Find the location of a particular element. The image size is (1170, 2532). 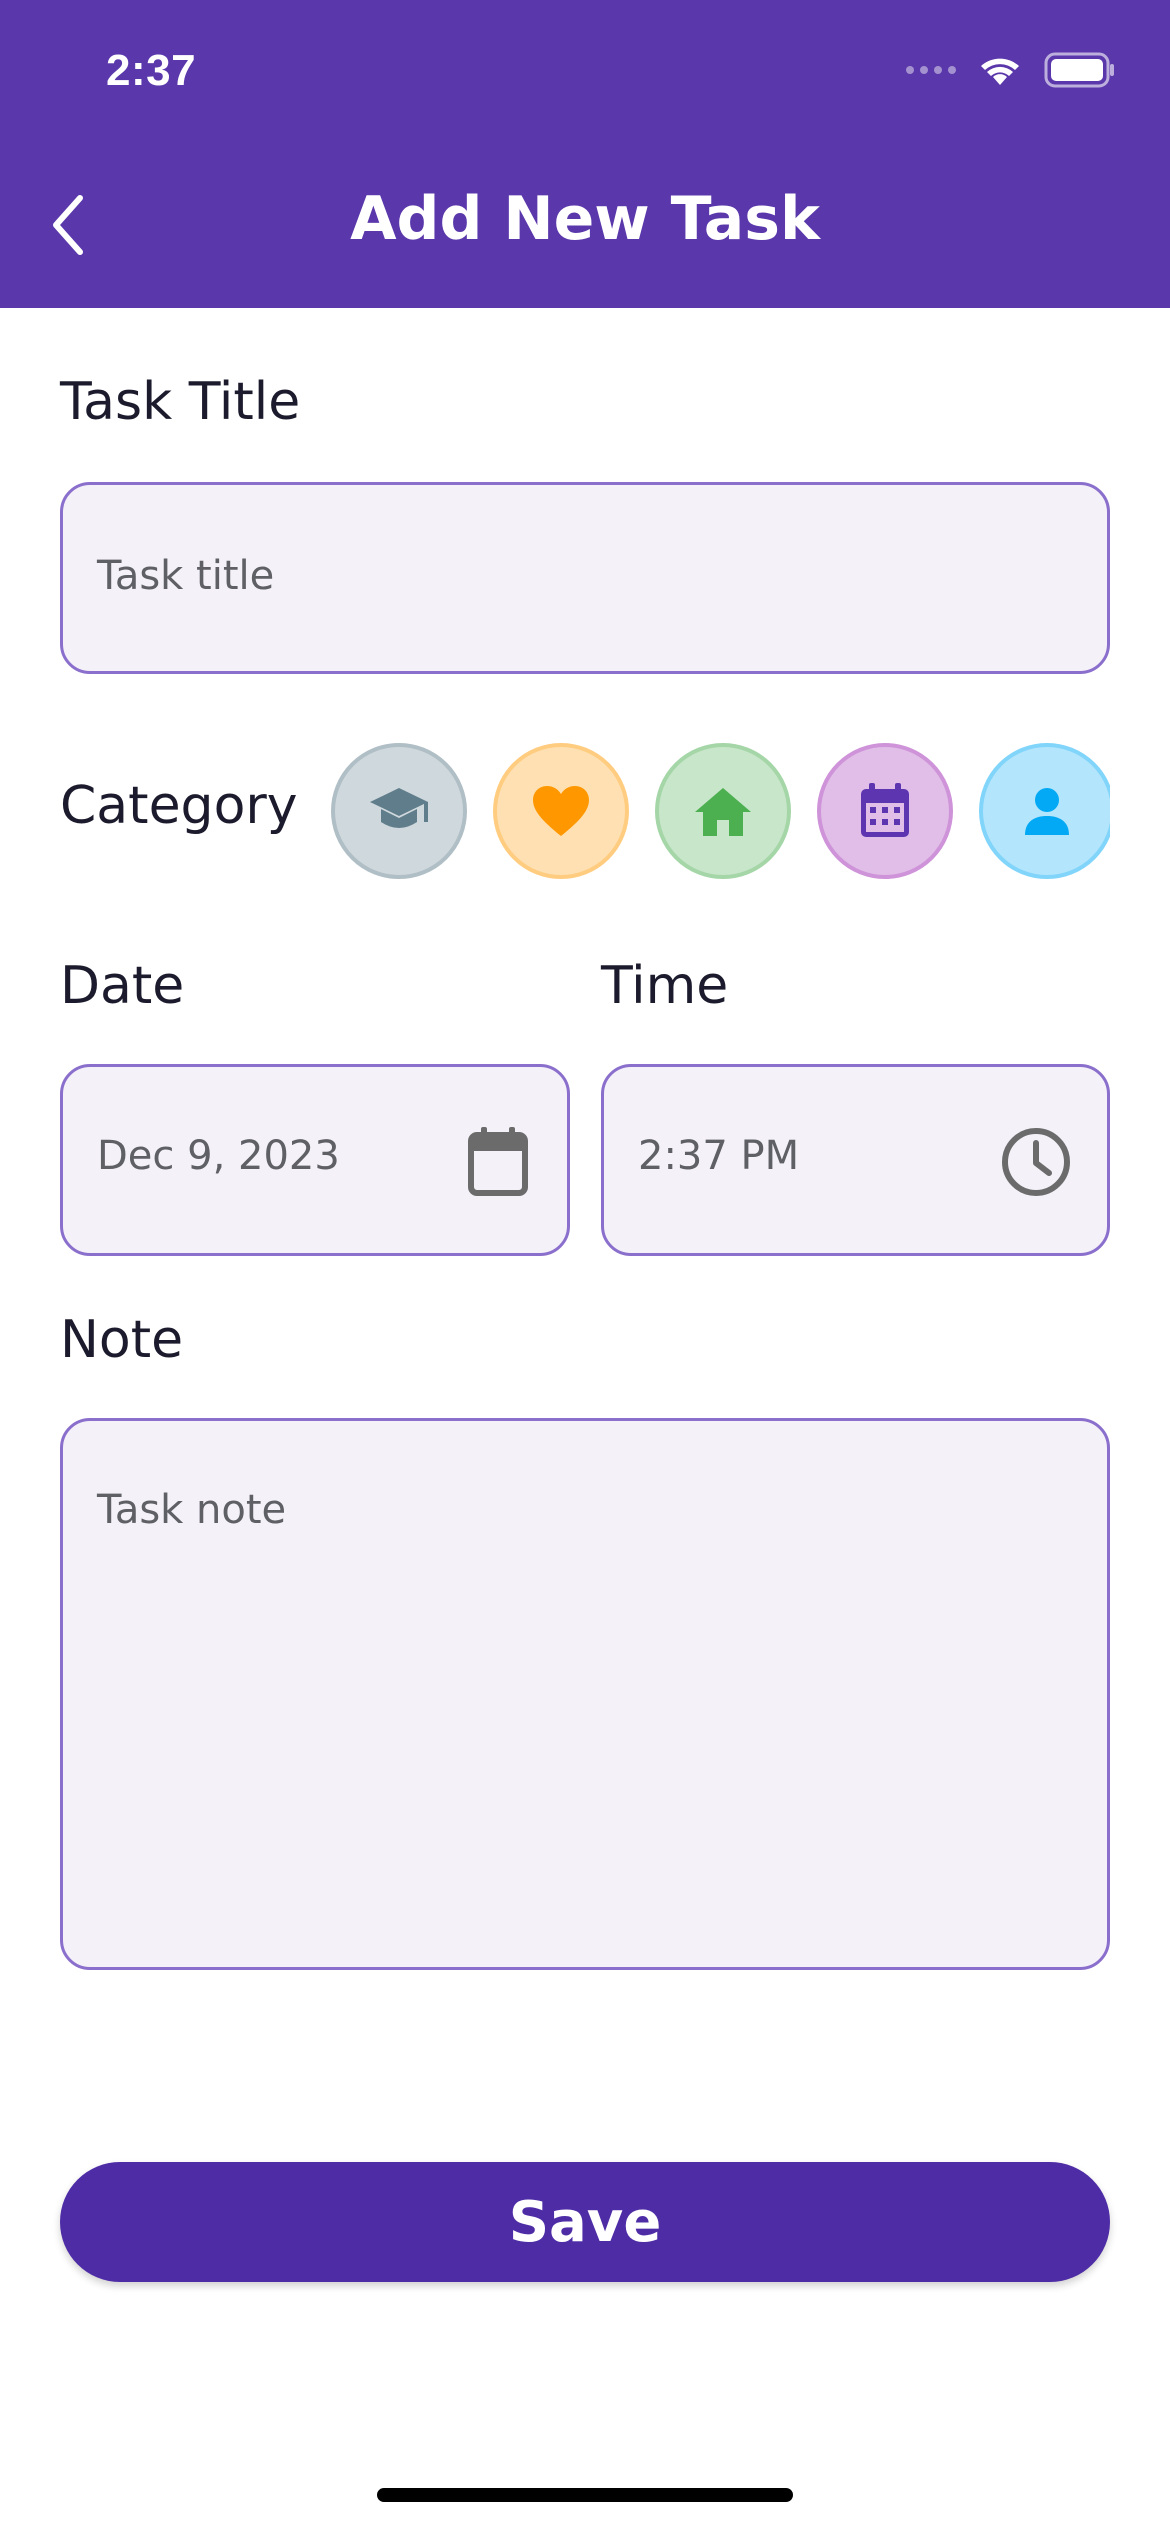

category-event is located at coordinates (885, 811).